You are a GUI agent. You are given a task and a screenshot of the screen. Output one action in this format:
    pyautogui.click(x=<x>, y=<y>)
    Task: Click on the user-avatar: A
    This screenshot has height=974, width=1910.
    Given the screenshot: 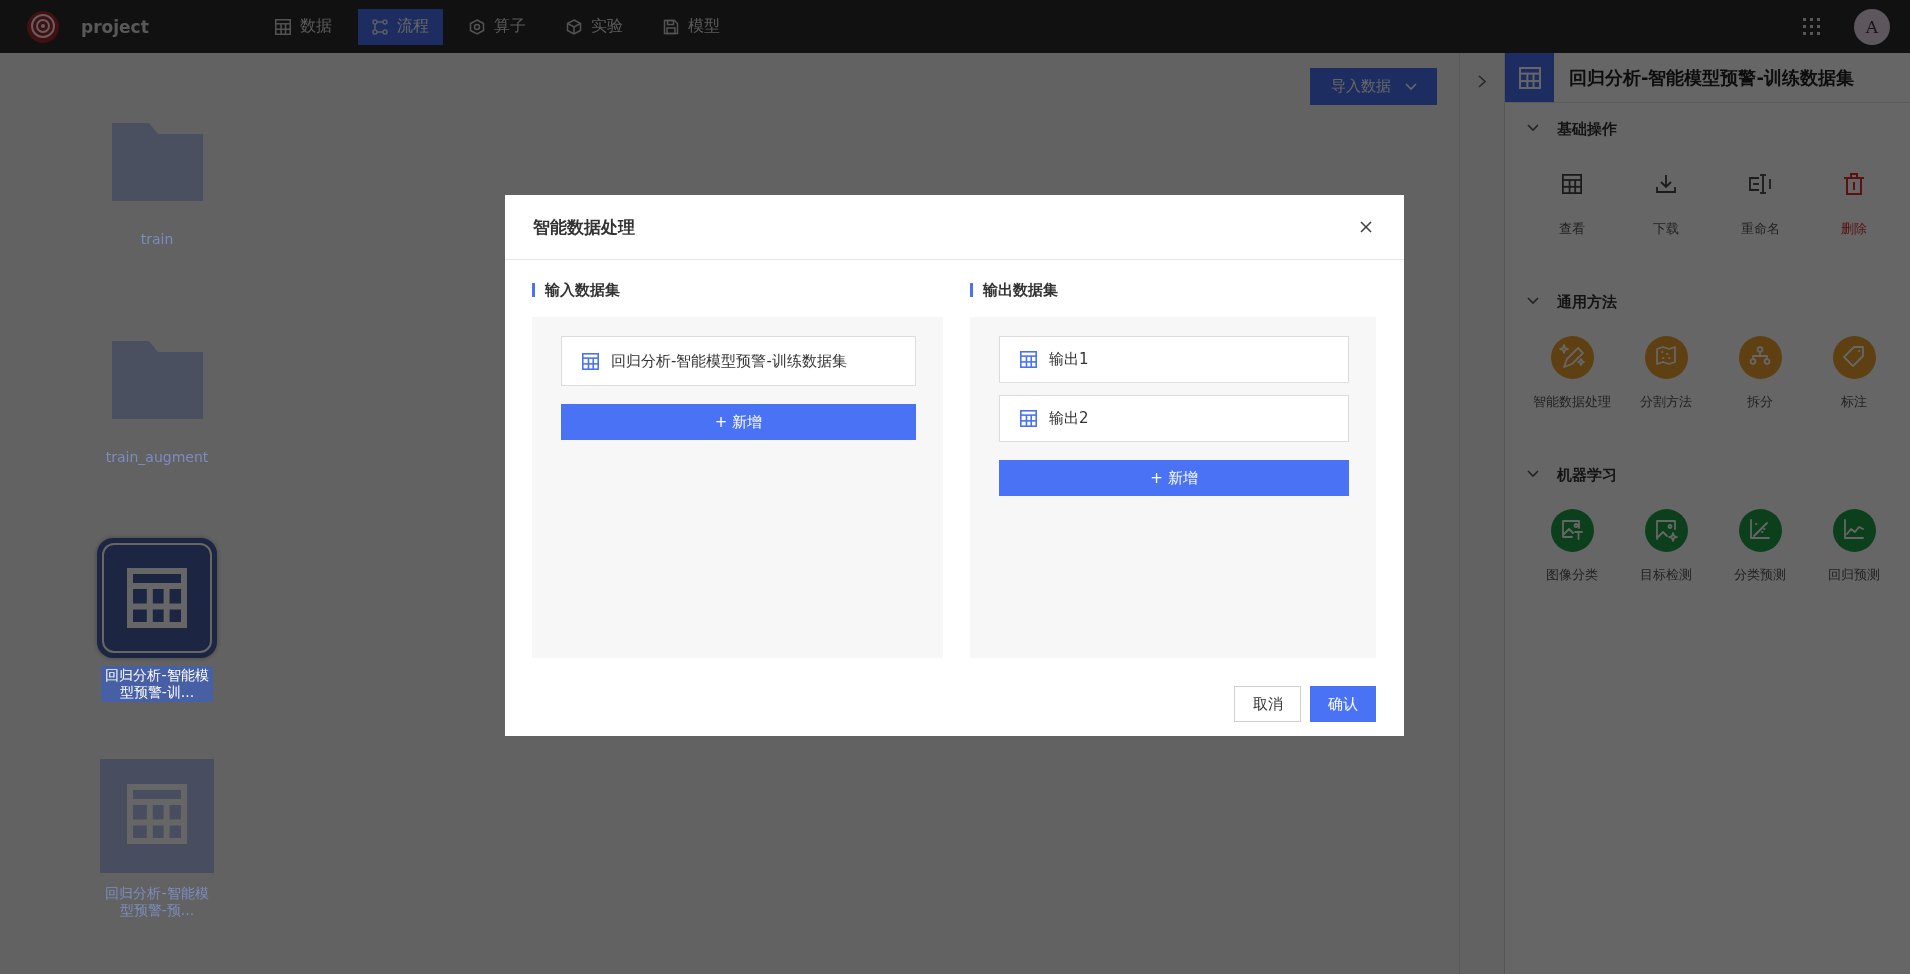 What is the action you would take?
    pyautogui.click(x=1872, y=26)
    